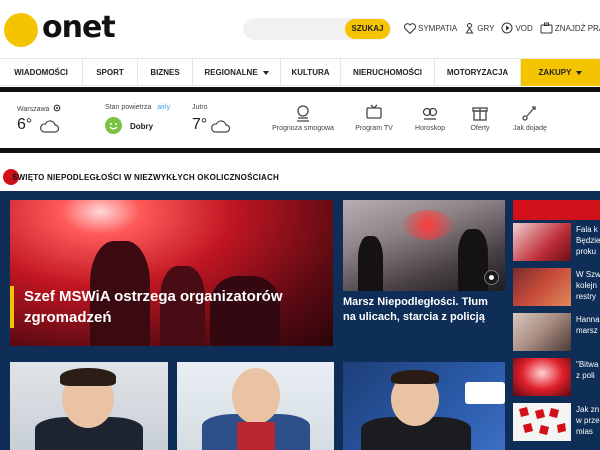  I want to click on air-quality-widget: Stan powietrza airly Dobry, so click(150, 124).